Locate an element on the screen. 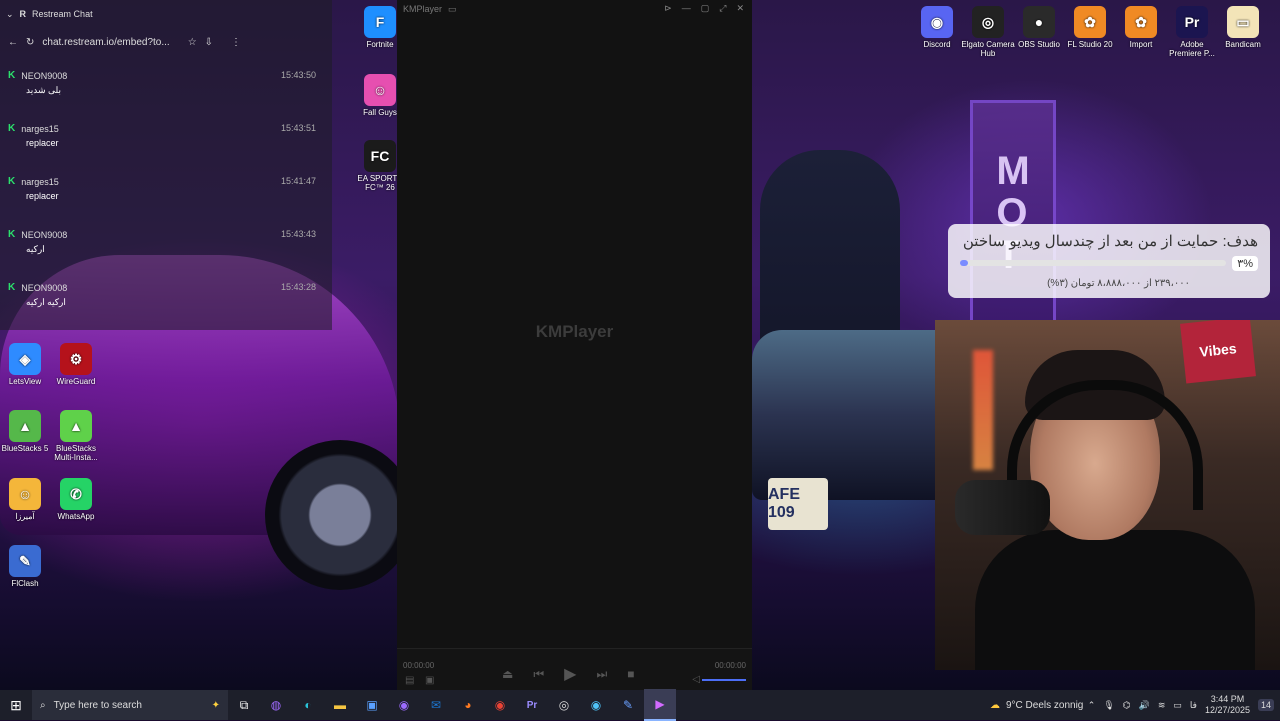 The image size is (1280, 721). chat-message: K NEON9008 15:43:28 ارکیه ارکیه is located at coordinates (168, 295).